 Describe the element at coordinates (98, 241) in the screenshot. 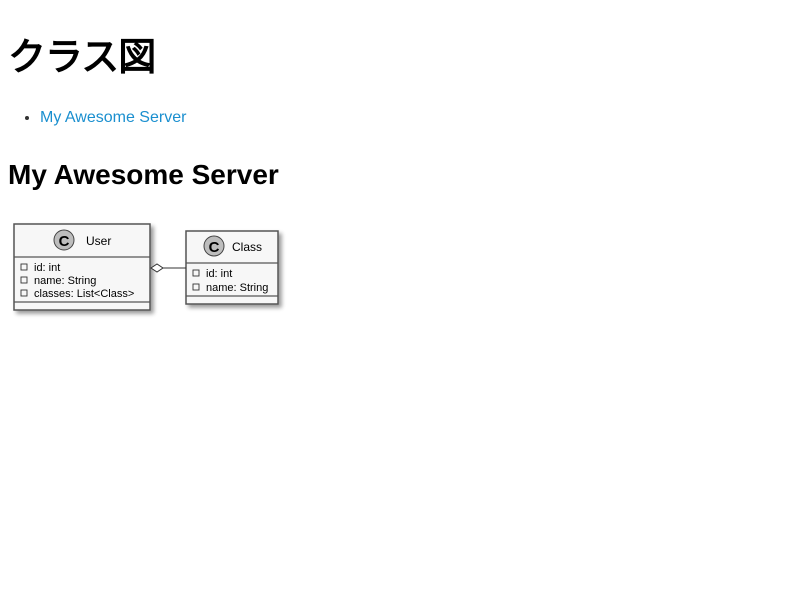

I see `class-name-user: User` at that location.